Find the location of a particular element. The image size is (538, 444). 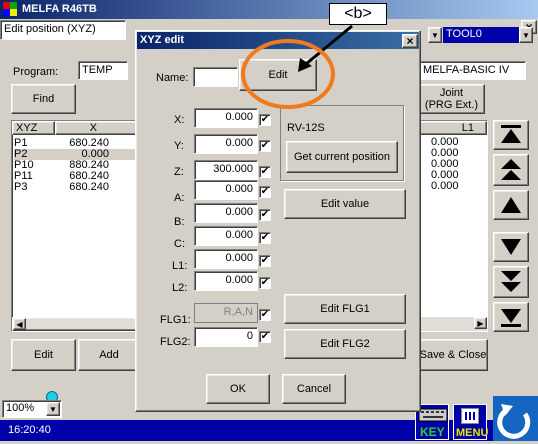

annotation-circle is located at coordinates (288, 74).